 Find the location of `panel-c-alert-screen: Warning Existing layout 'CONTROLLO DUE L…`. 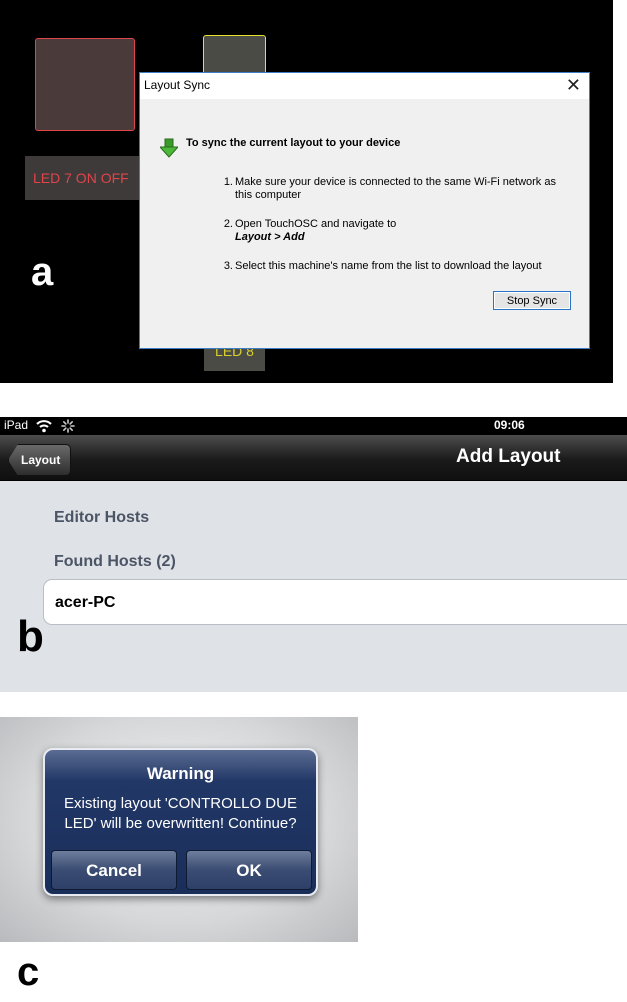

panel-c-alert-screen: Warning Existing layout 'CONTROLLO DUE L… is located at coordinates (179, 829).